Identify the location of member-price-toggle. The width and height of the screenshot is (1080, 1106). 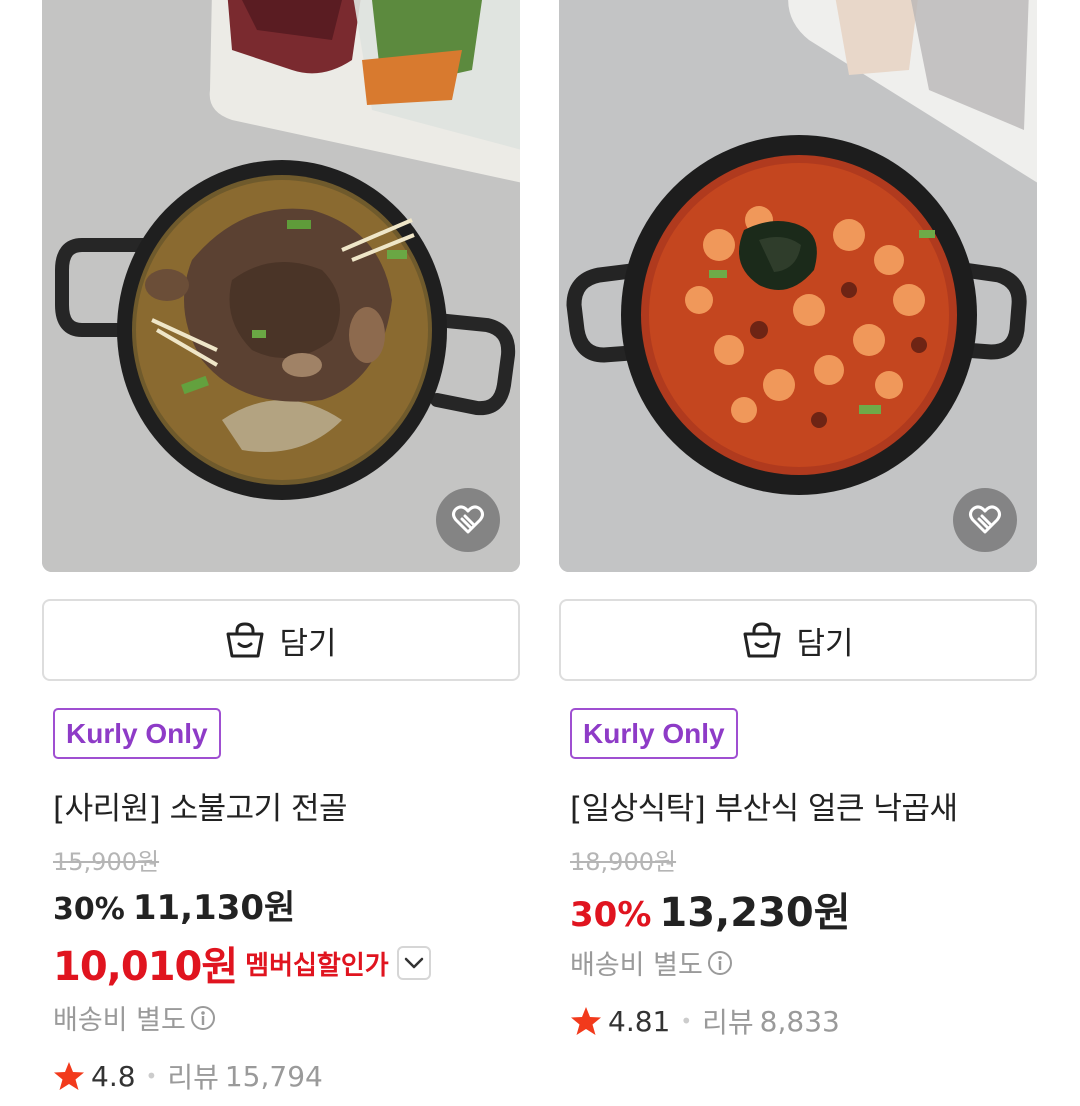
(413, 963).